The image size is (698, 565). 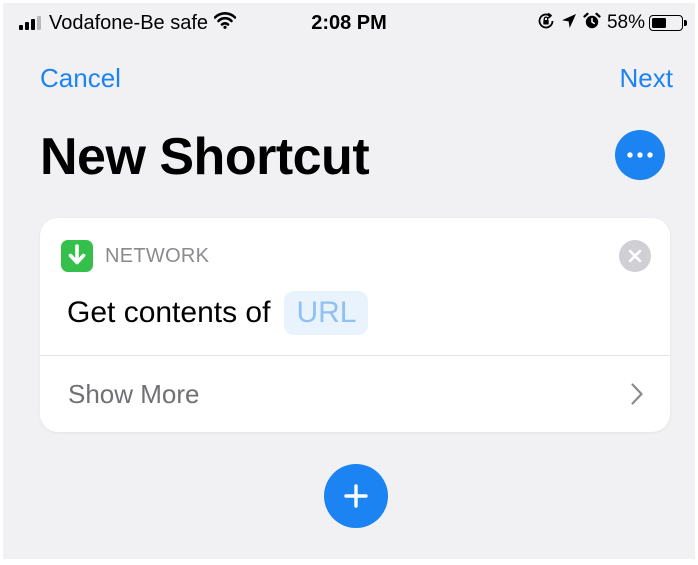 What do you see at coordinates (566, 23) in the screenshot?
I see `location-arrow-icon` at bounding box center [566, 23].